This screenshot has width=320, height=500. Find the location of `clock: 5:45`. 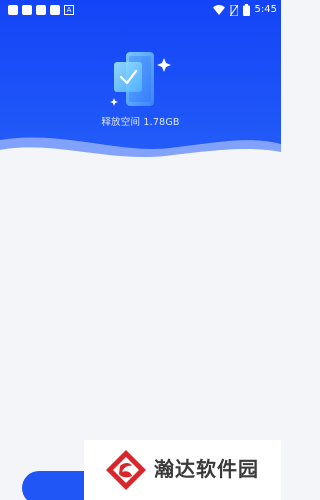

clock: 5:45 is located at coordinates (265, 9).